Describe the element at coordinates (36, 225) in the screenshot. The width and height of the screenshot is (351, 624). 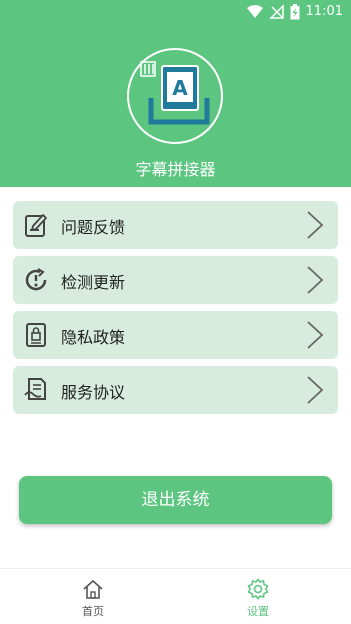
I see `feedback-icon` at that location.